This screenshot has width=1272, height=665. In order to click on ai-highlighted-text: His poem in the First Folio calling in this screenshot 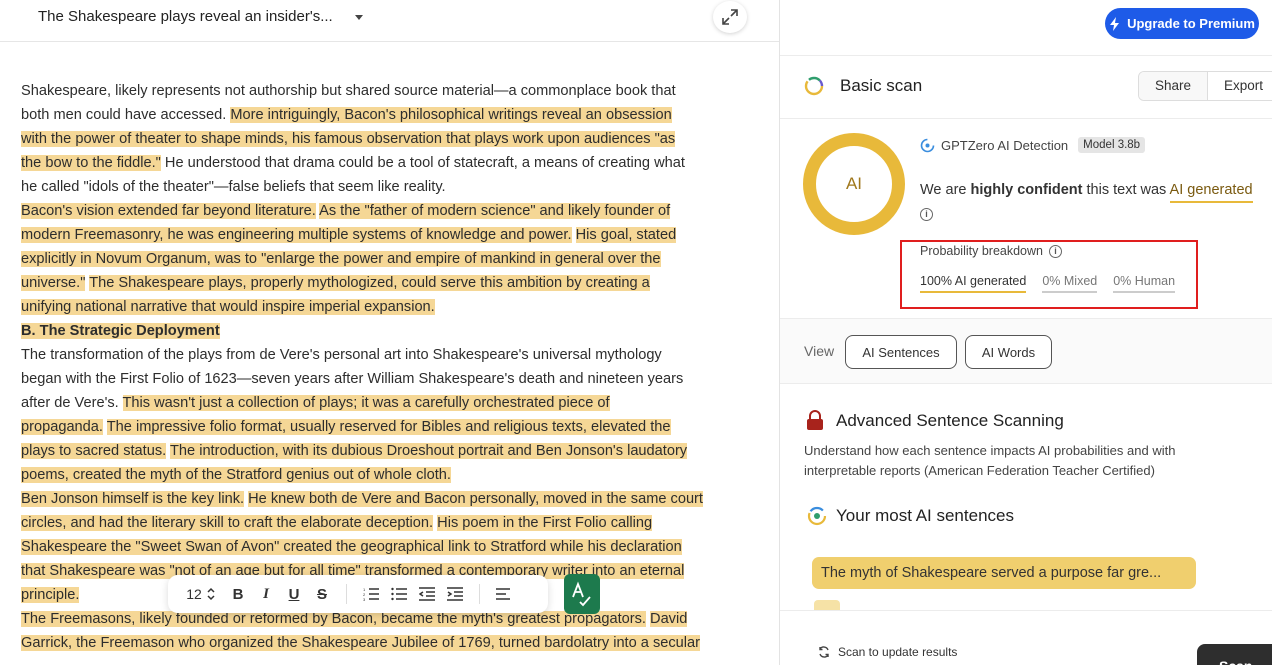, I will do `click(545, 523)`.